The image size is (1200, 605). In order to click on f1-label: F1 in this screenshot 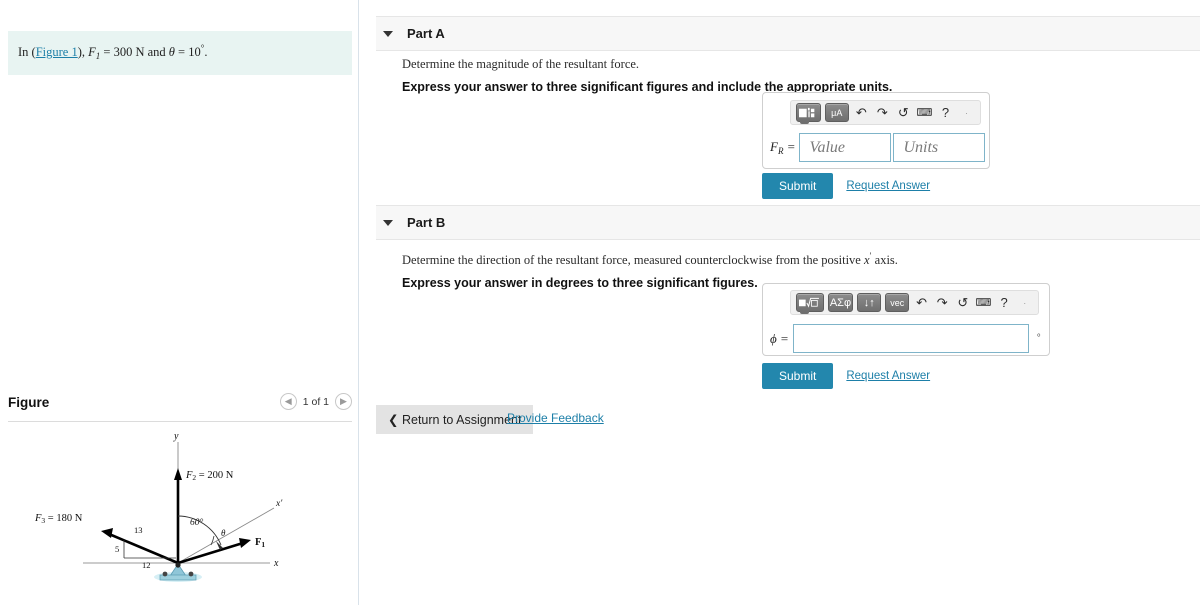, I will do `click(260, 543)`.